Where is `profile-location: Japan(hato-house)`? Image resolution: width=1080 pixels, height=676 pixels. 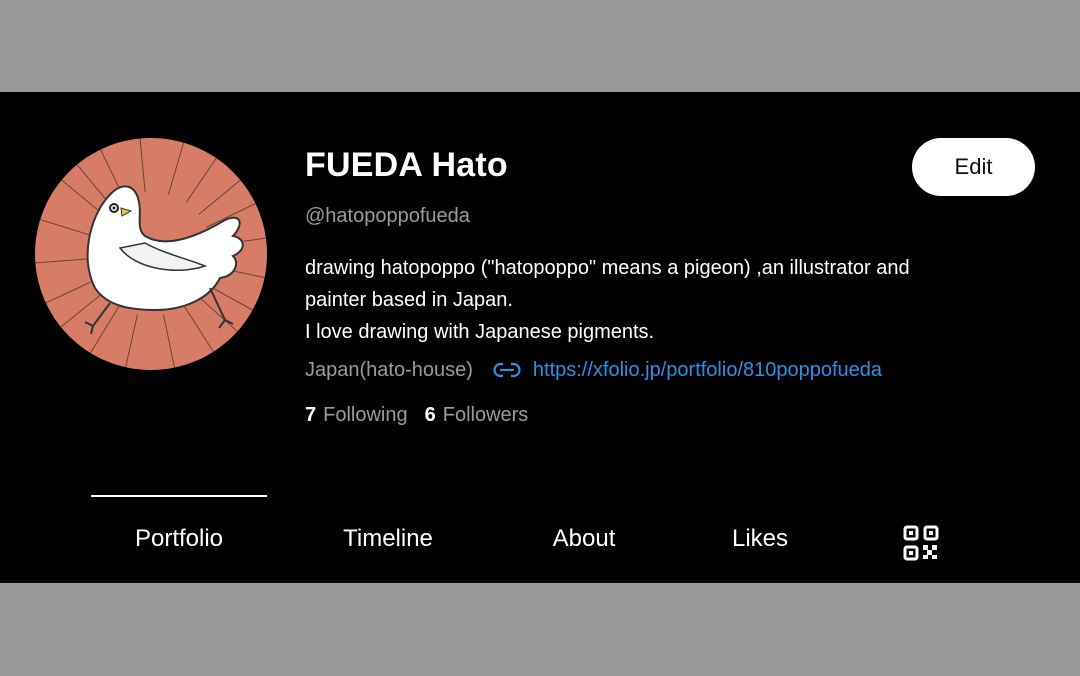
profile-location: Japan(hato-house) is located at coordinates (389, 369).